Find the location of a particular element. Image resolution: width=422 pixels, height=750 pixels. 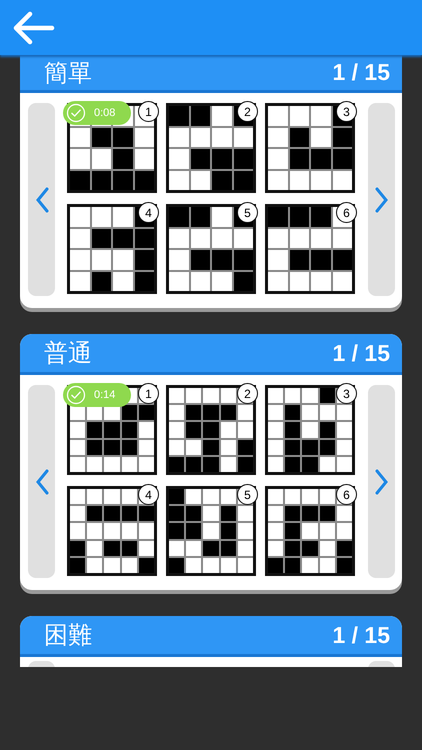

puzzle-number: 3 is located at coordinates (346, 111).